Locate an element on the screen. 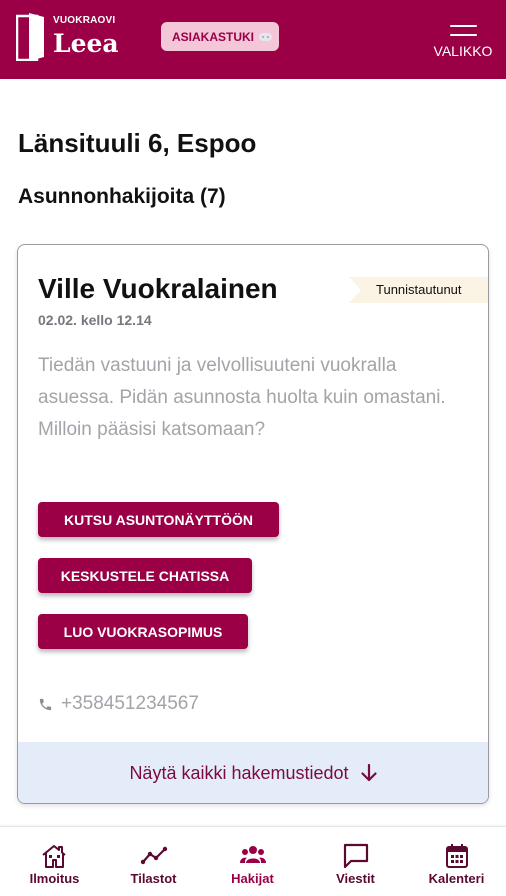  nav-item-tilastot: Tilastot is located at coordinates (153, 861).